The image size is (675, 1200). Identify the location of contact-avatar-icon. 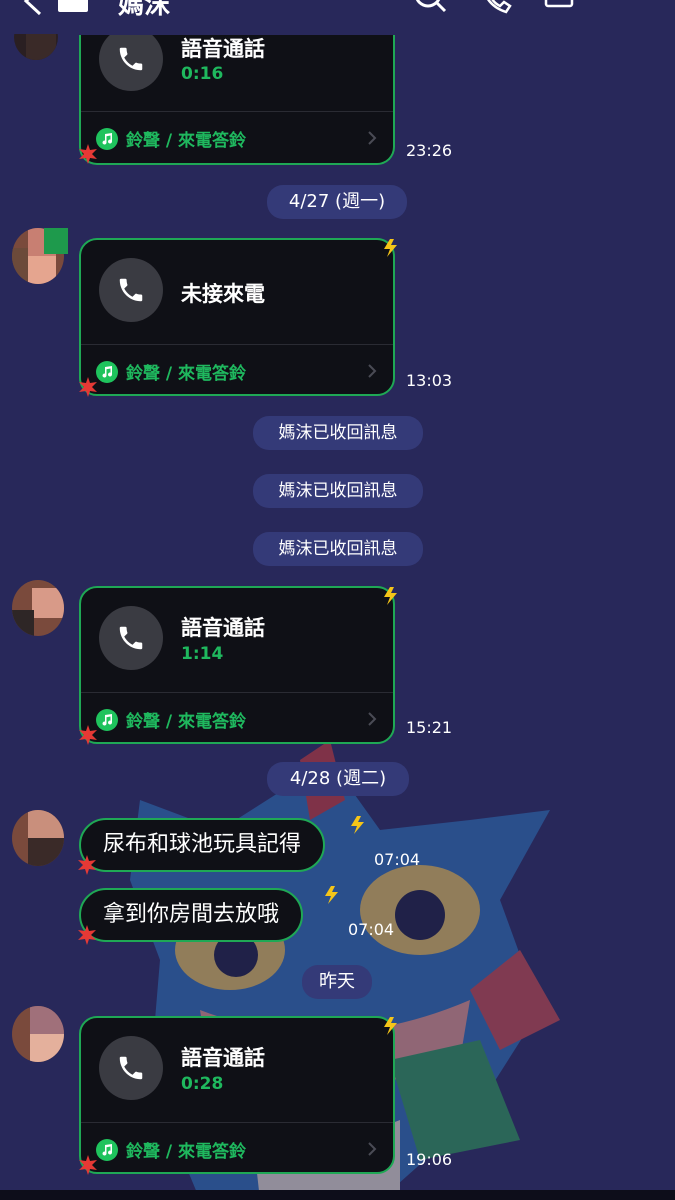
(73, 8).